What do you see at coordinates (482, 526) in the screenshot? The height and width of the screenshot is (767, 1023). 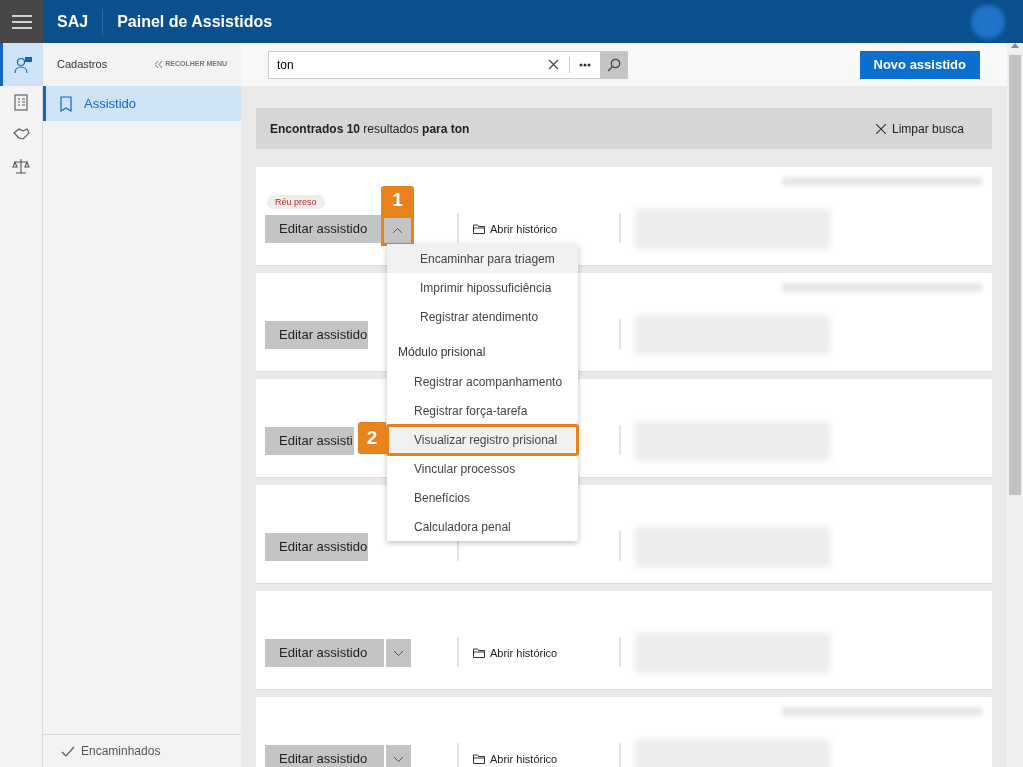 I see `menu-item: Calculadora penal` at bounding box center [482, 526].